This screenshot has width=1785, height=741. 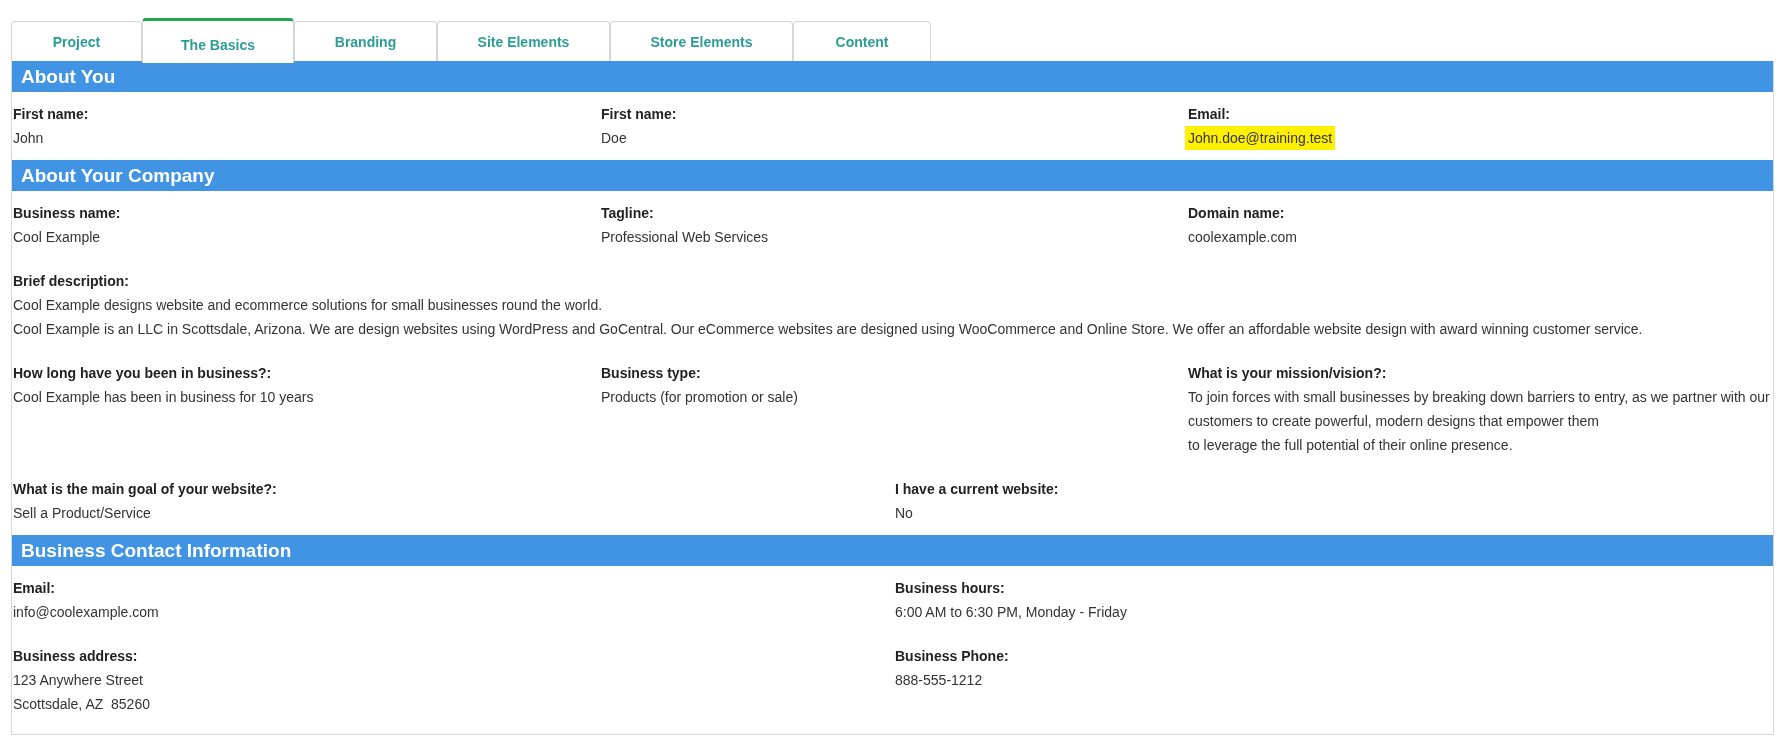 I want to click on field-label: Business hours:, so click(x=950, y=588).